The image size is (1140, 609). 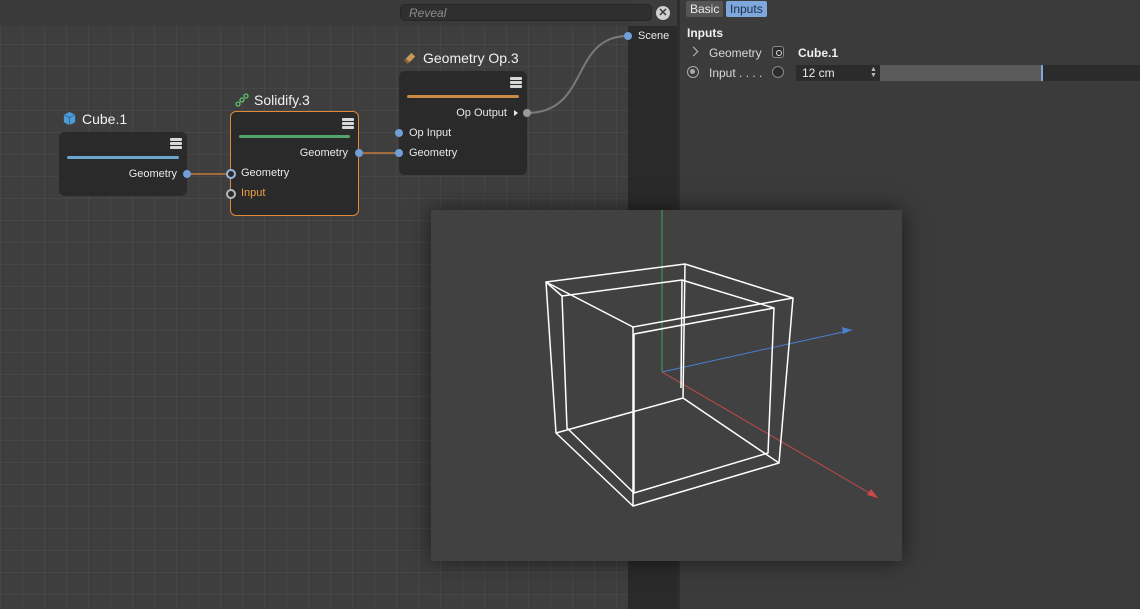 I want to click on geometry-op-node-label: Geometry Op.3, so click(x=471, y=58).